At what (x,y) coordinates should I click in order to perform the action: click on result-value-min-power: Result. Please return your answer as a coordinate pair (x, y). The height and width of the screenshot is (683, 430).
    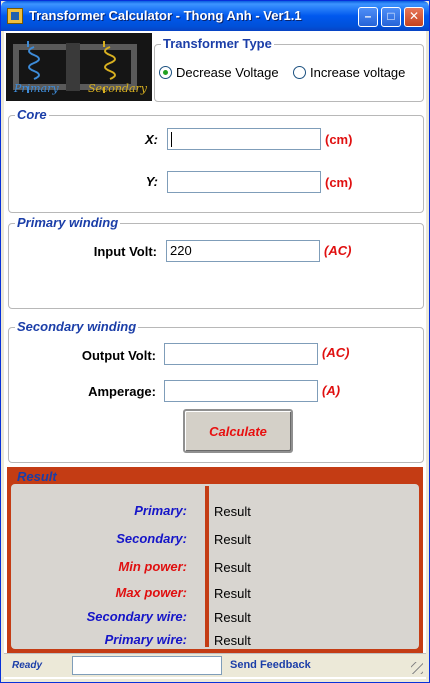
    Looking at the image, I should click on (232, 567).